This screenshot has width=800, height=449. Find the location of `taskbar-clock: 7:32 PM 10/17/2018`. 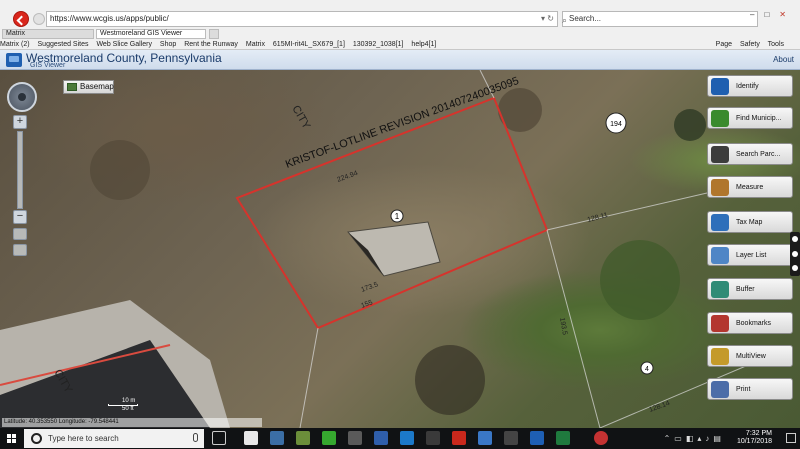

taskbar-clock: 7:32 PM 10/17/2018 is located at coordinates (752, 438).